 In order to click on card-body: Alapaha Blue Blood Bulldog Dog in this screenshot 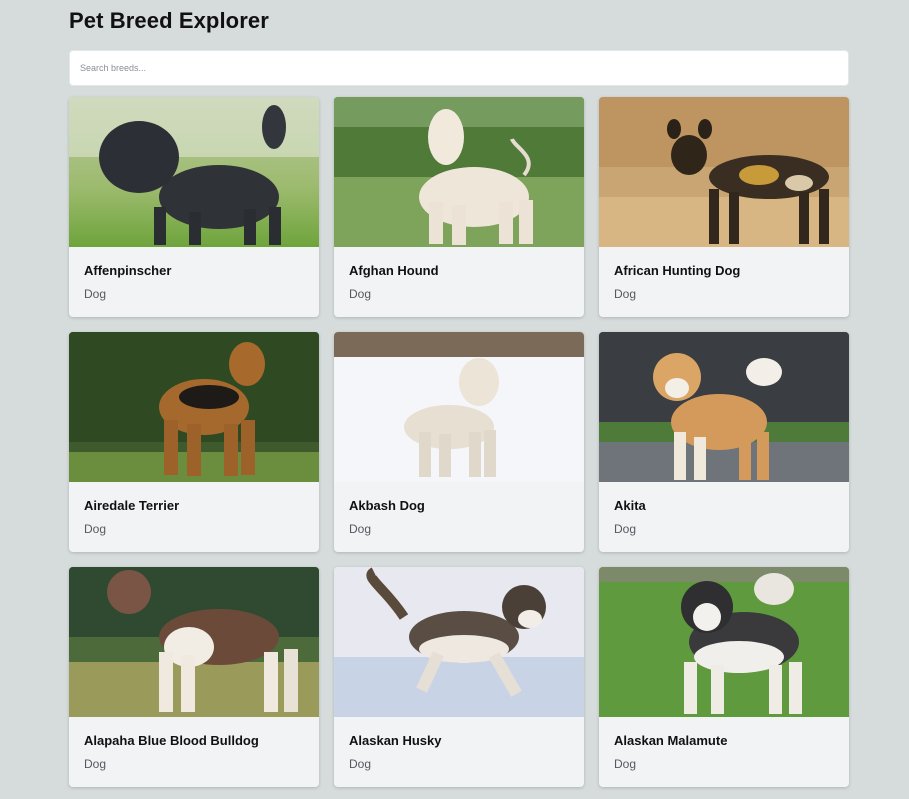, I will do `click(194, 744)`.